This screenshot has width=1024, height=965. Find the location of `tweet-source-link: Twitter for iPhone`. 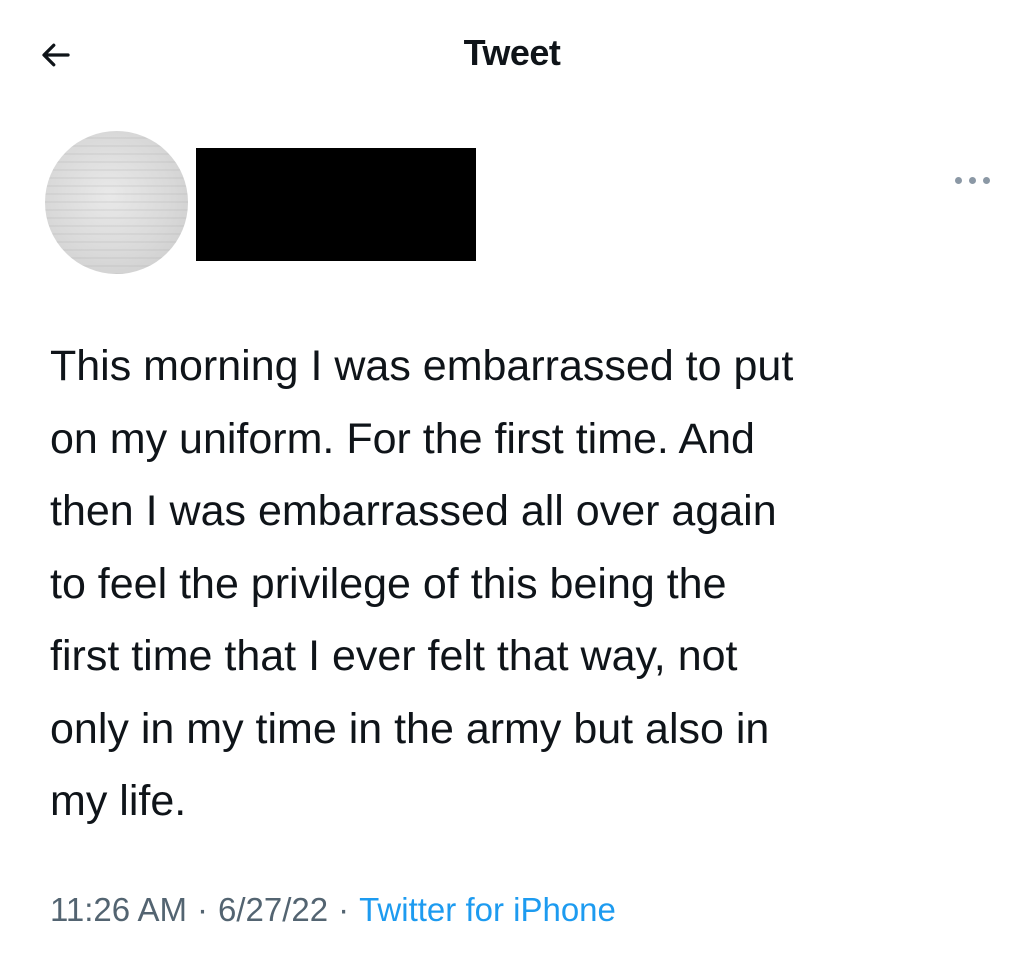

tweet-source-link: Twitter for iPhone is located at coordinates (487, 909).